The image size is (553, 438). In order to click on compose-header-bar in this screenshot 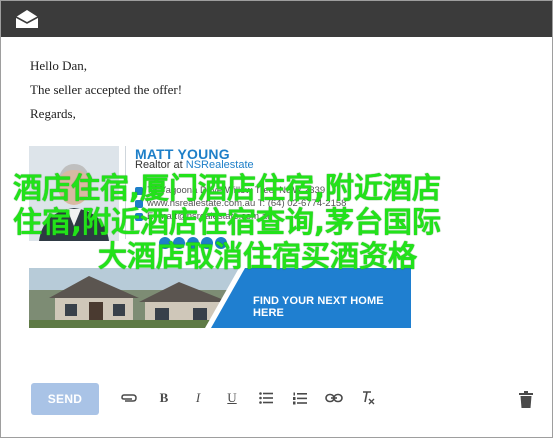, I will do `click(276, 19)`.